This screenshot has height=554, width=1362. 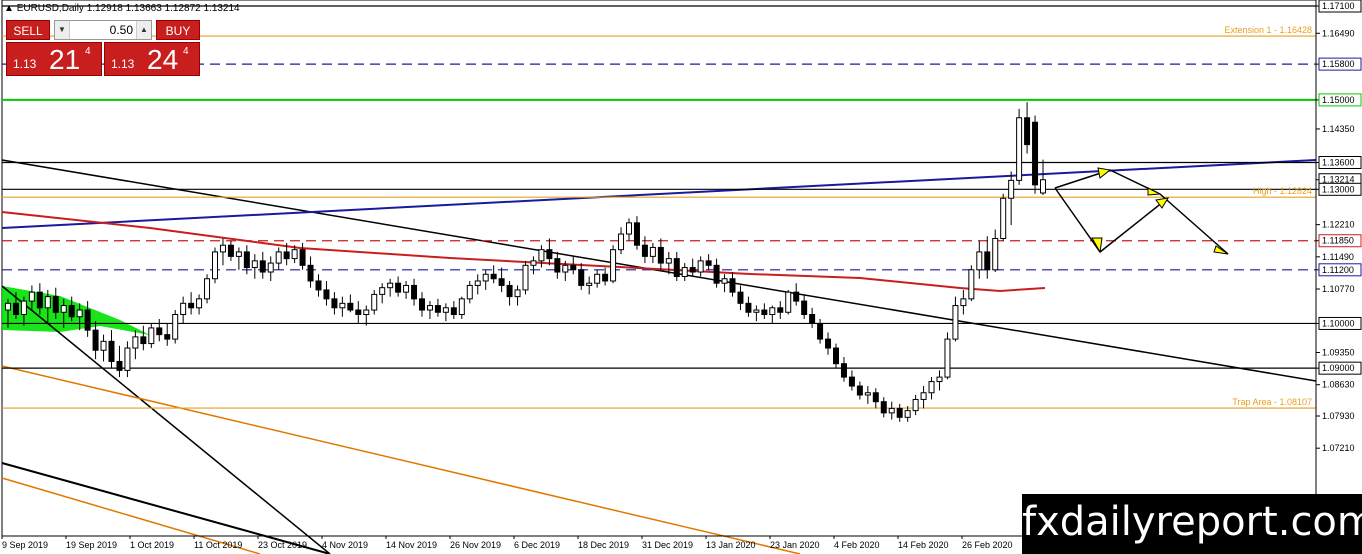 I want to click on price-tick-label-16: 1.08630, so click(x=1338, y=385).